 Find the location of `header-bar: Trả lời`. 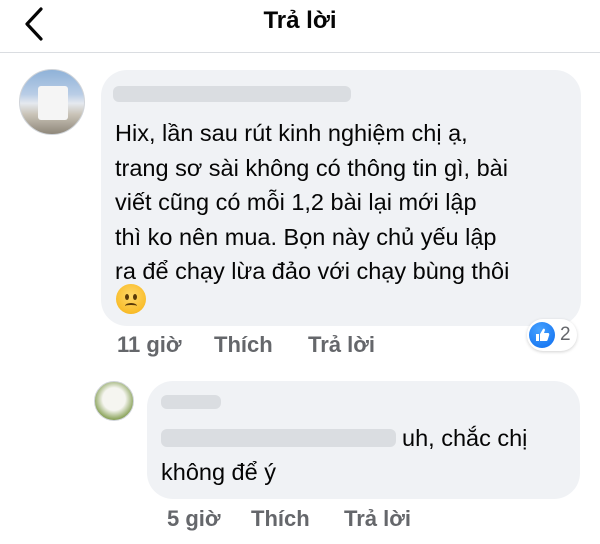

header-bar: Trả lời is located at coordinates (300, 25).